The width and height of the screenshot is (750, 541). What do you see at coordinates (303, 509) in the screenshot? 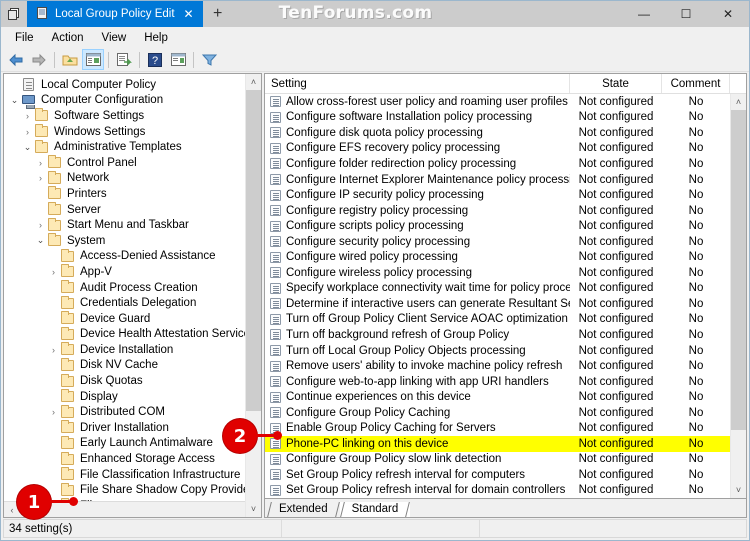
I see `tab-extended: Extended` at bounding box center [303, 509].